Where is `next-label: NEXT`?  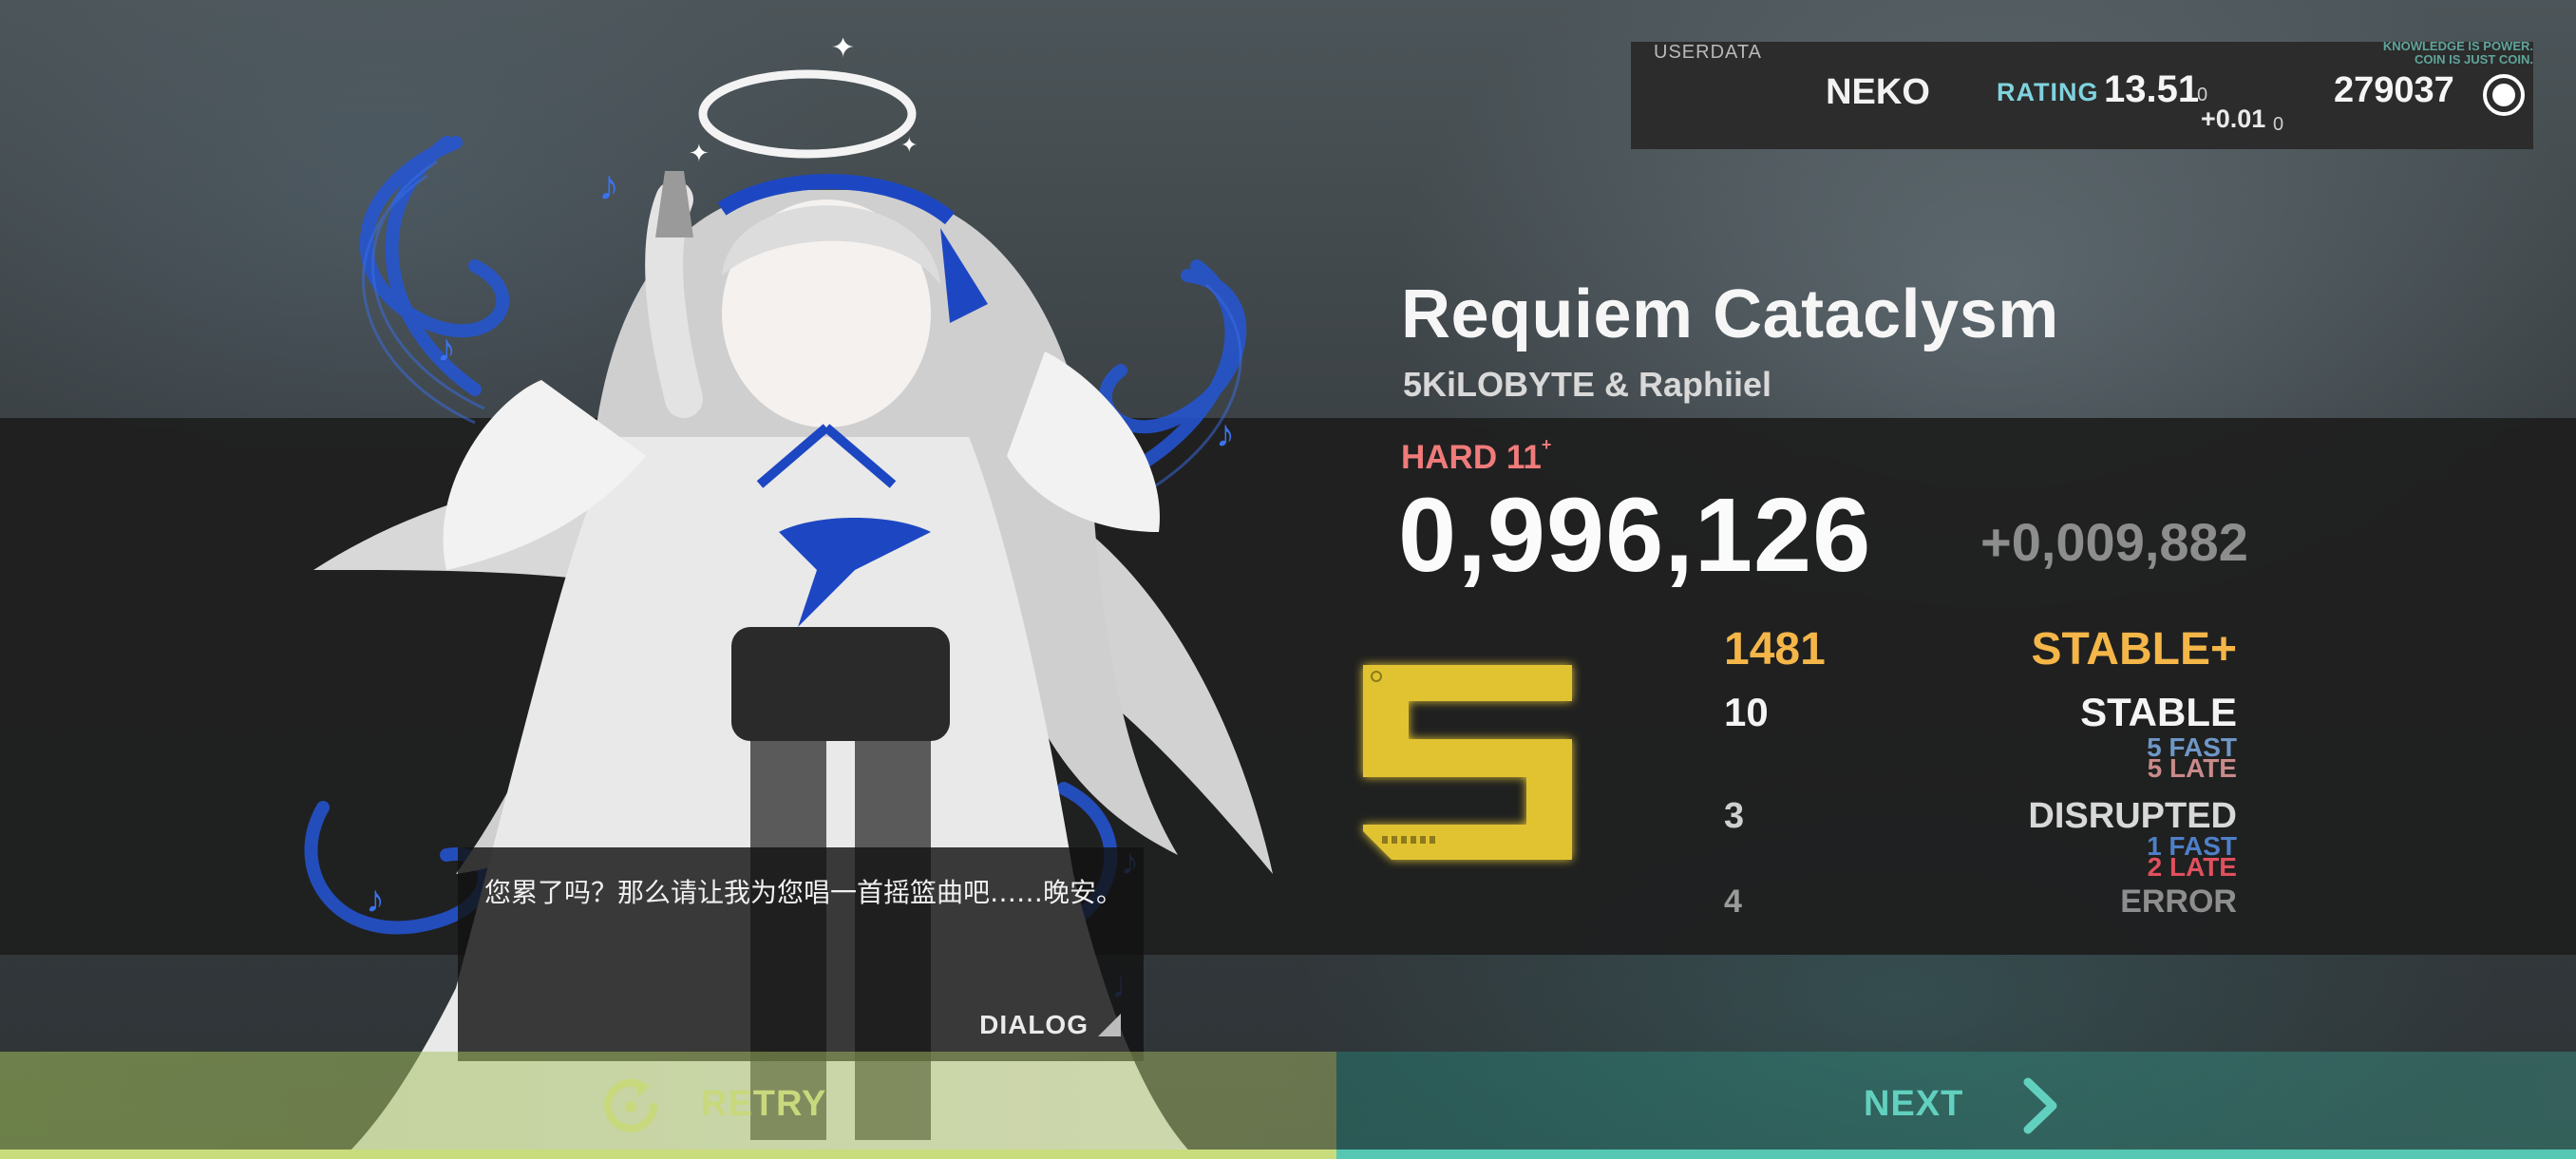 next-label: NEXT is located at coordinates (1914, 1104).